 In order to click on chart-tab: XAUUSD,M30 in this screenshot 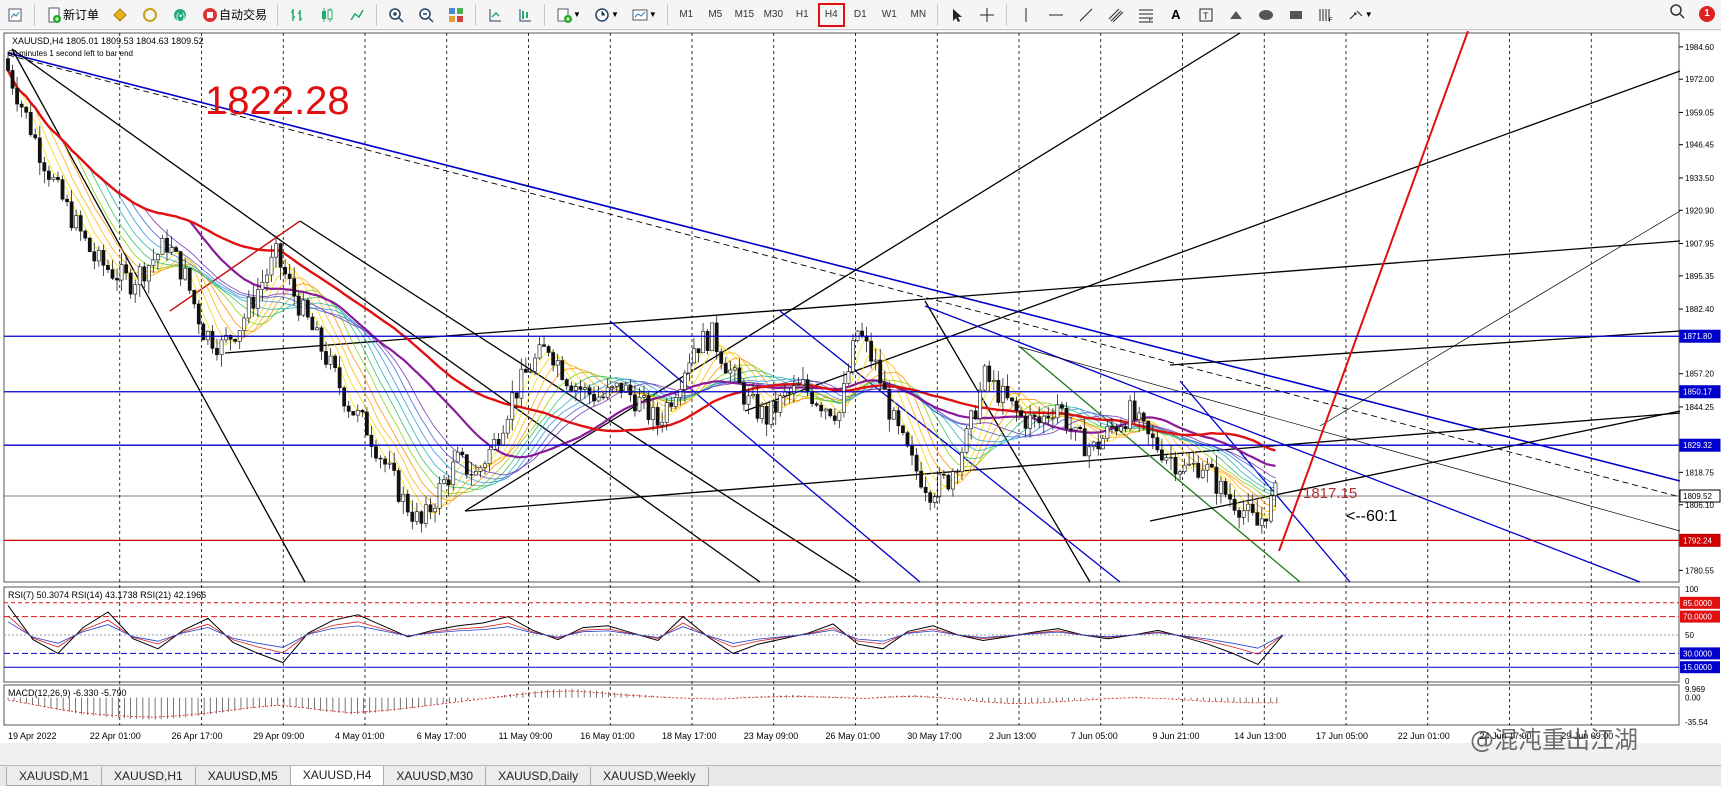, I will do `click(435, 776)`.